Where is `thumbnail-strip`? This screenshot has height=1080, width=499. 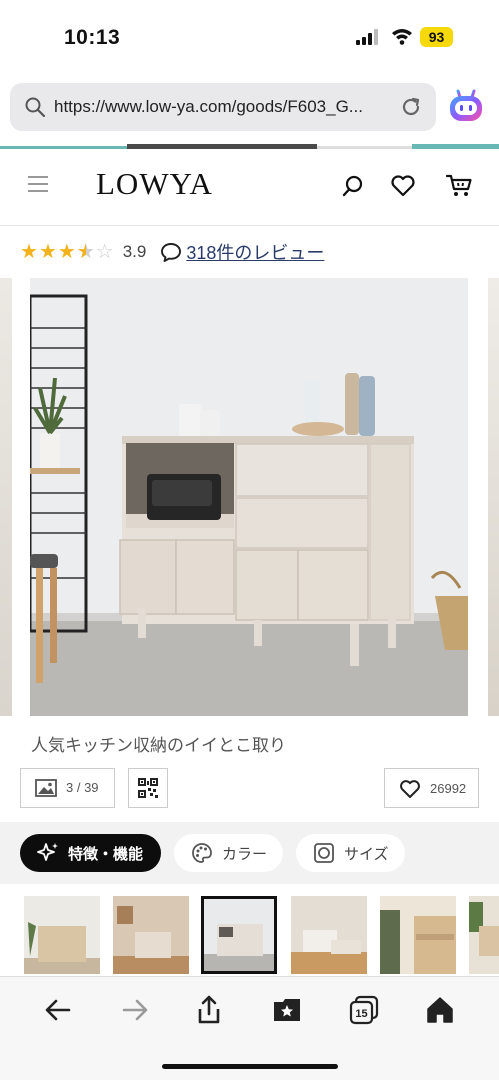 thumbnail-strip is located at coordinates (249, 936).